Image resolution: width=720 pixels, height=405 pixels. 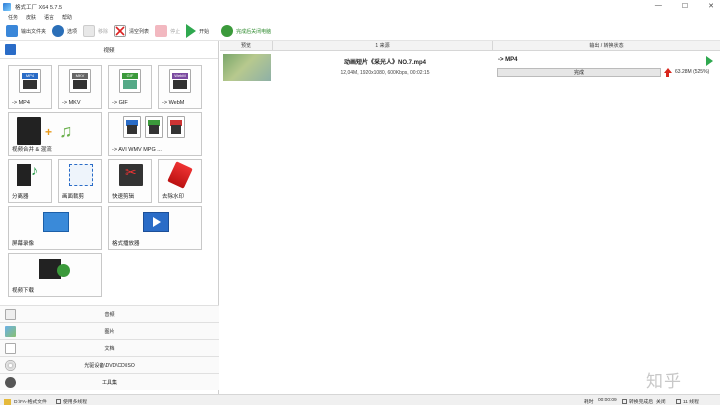 I want to click on tile-label: -> MKV, so click(x=71, y=103).